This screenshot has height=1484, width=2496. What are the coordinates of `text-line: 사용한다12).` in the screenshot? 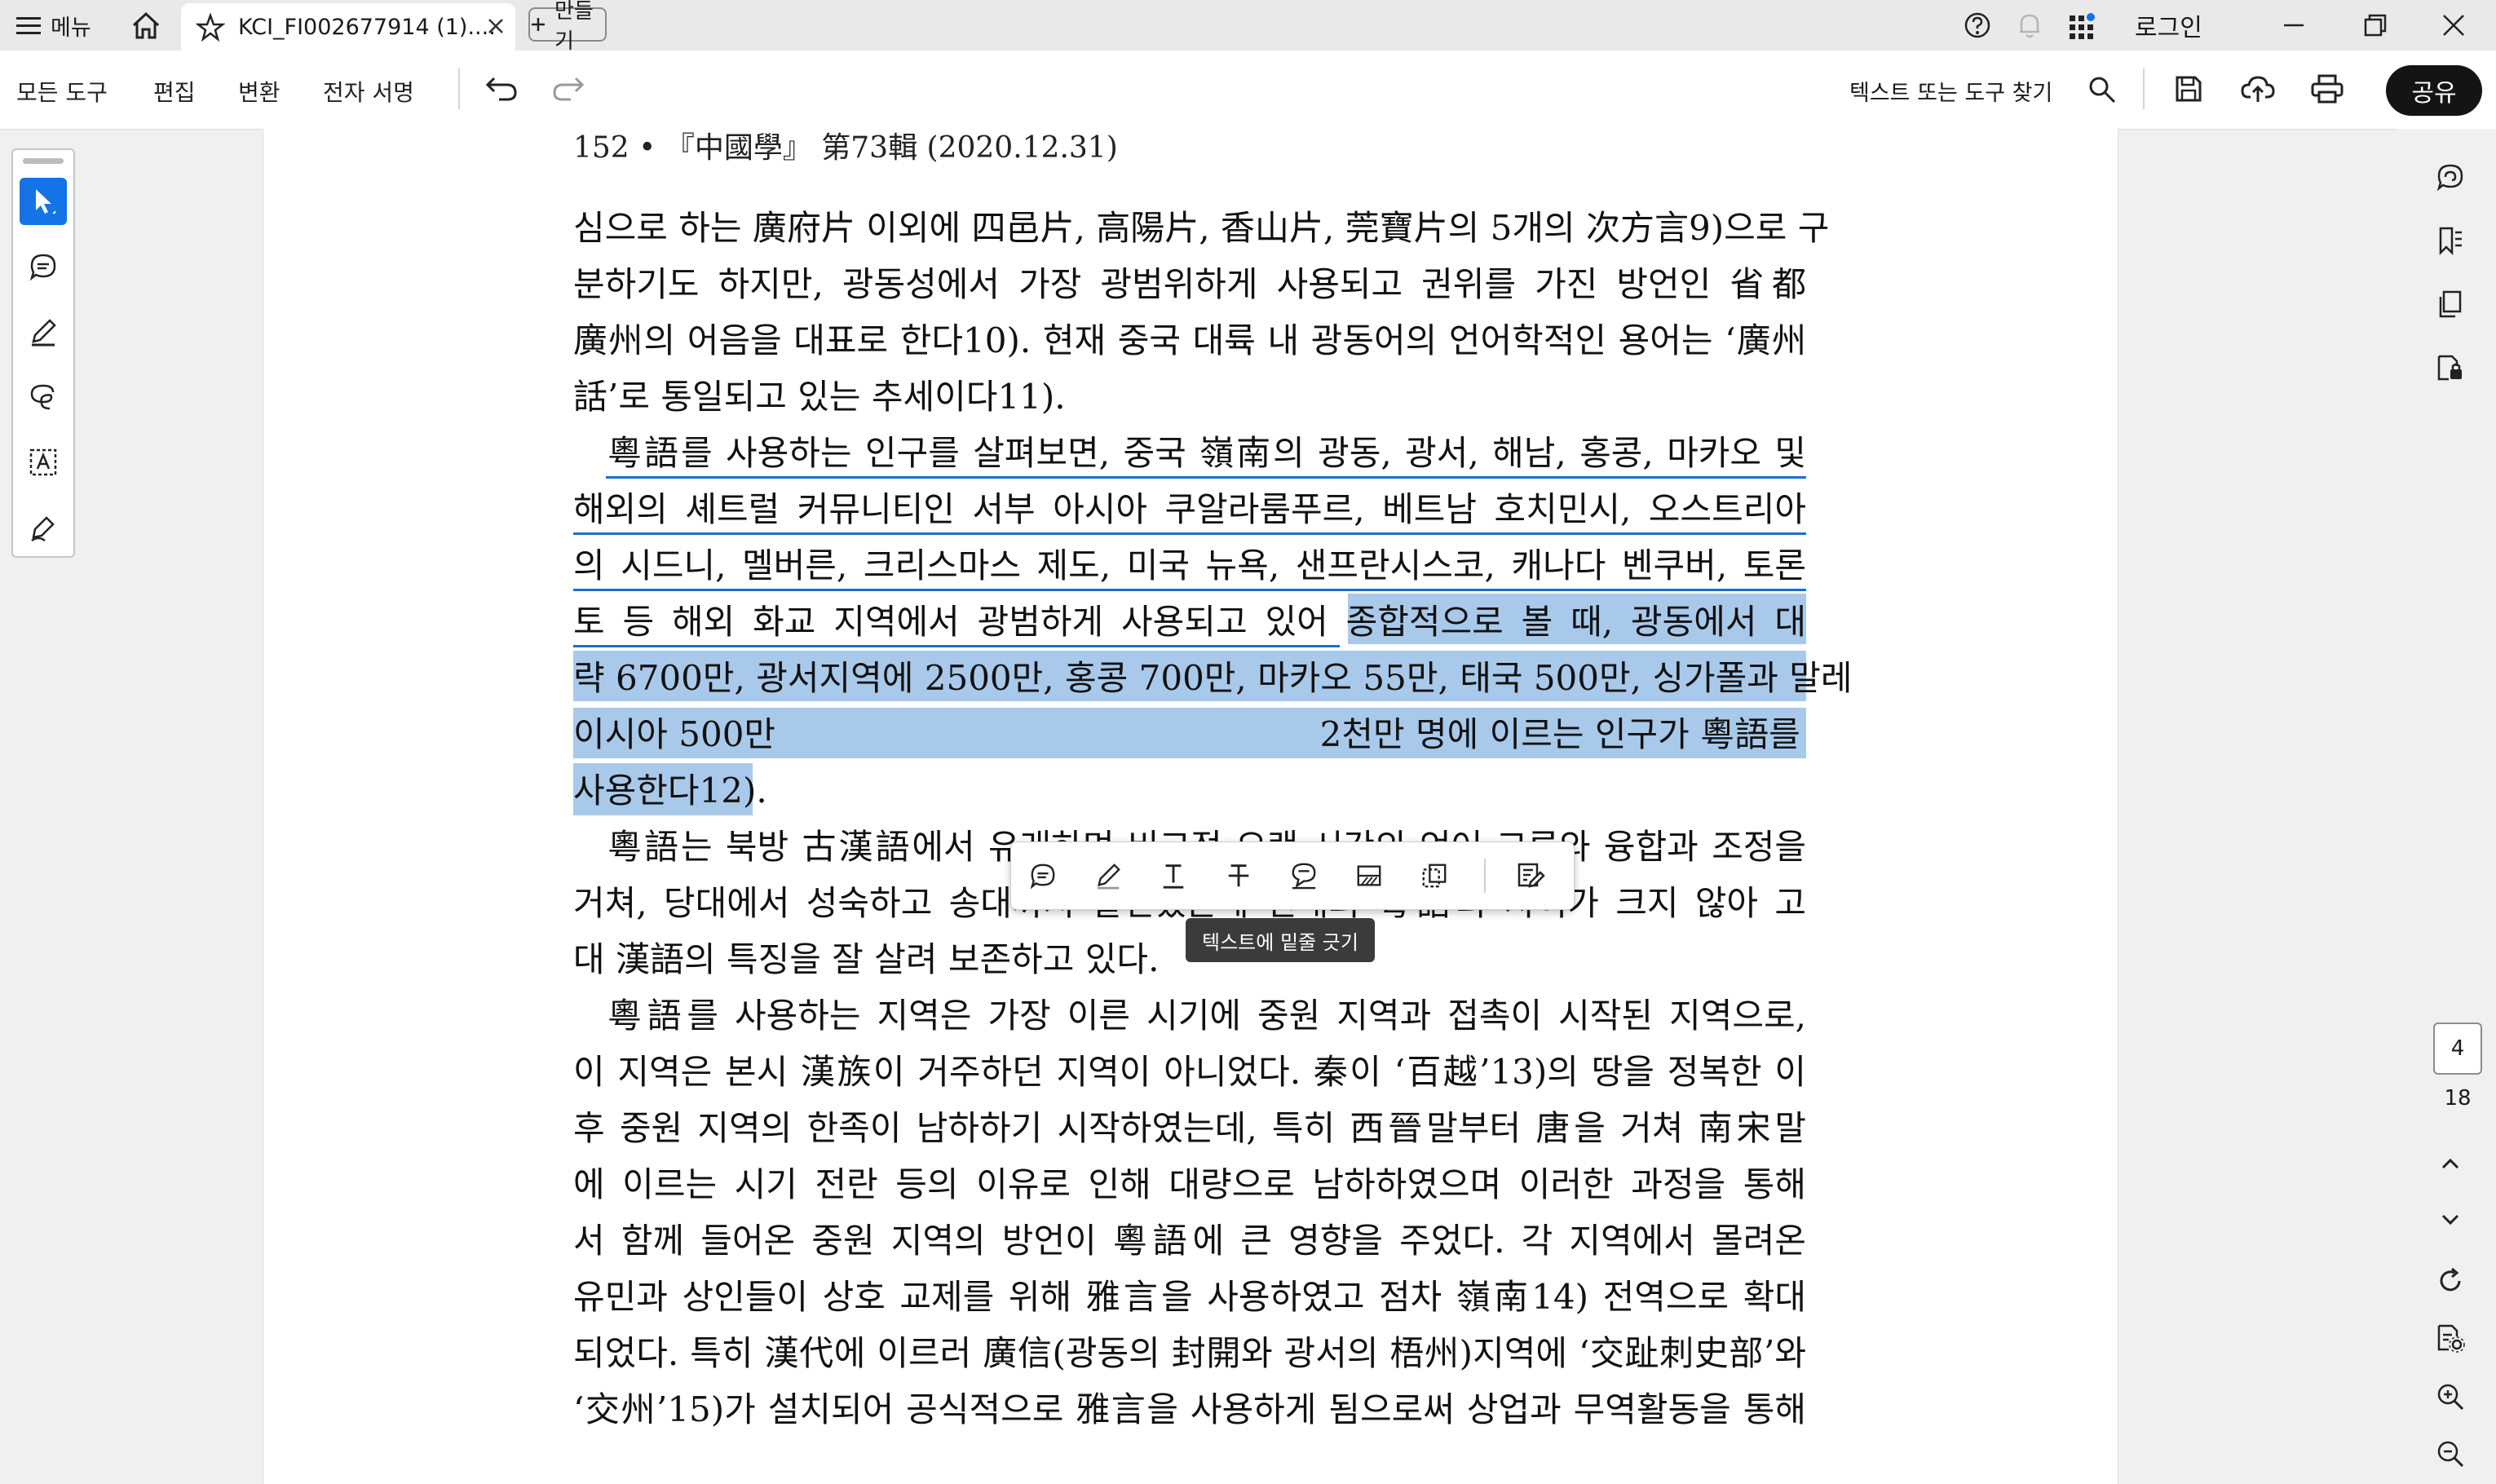 It's located at (1189, 791).